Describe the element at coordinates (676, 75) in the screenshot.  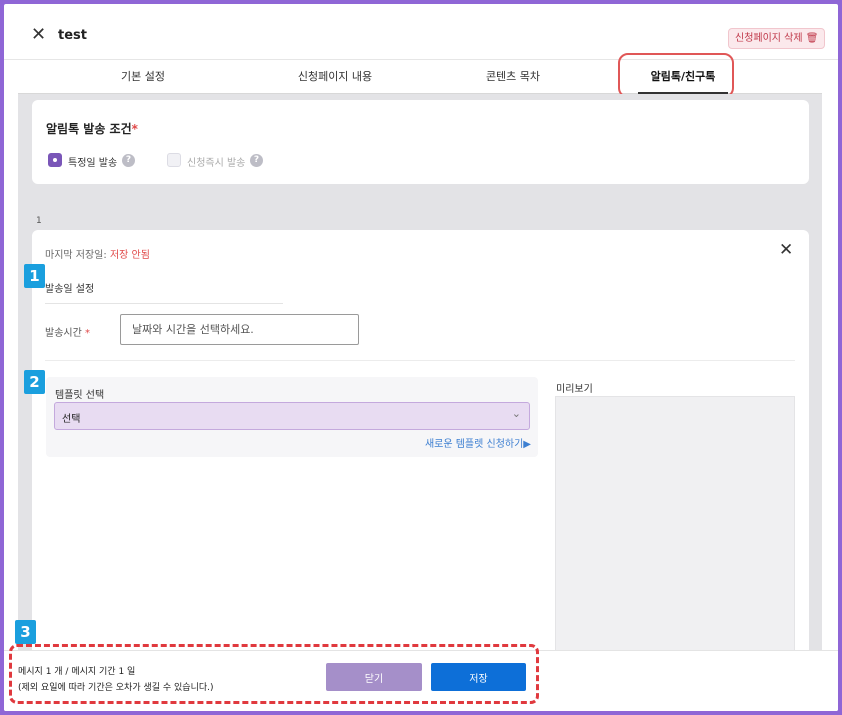
I see `tab-highlight-annotation` at that location.